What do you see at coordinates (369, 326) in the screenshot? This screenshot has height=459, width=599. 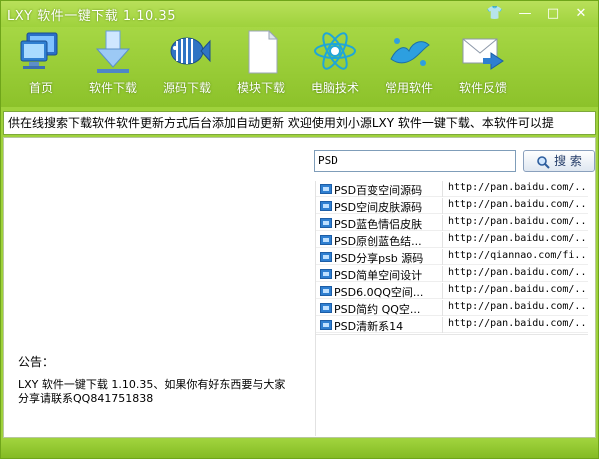 I see `result-name: PSD清新系14` at bounding box center [369, 326].